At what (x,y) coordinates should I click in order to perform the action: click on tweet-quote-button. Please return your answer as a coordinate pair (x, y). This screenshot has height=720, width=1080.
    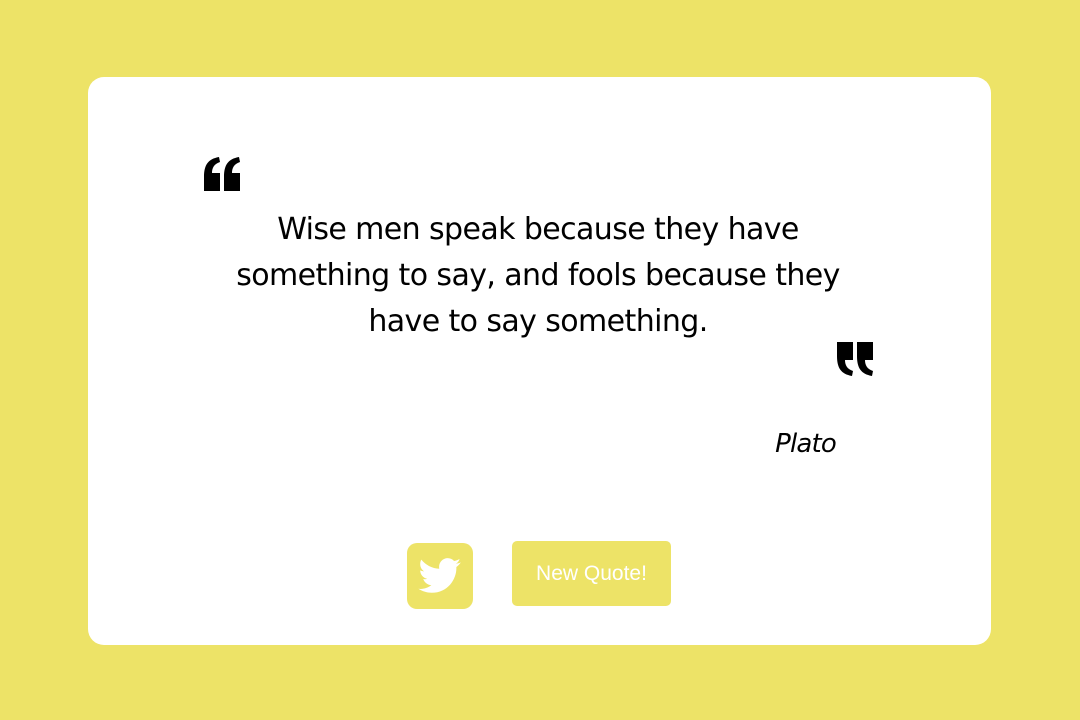
    Looking at the image, I should click on (440, 576).